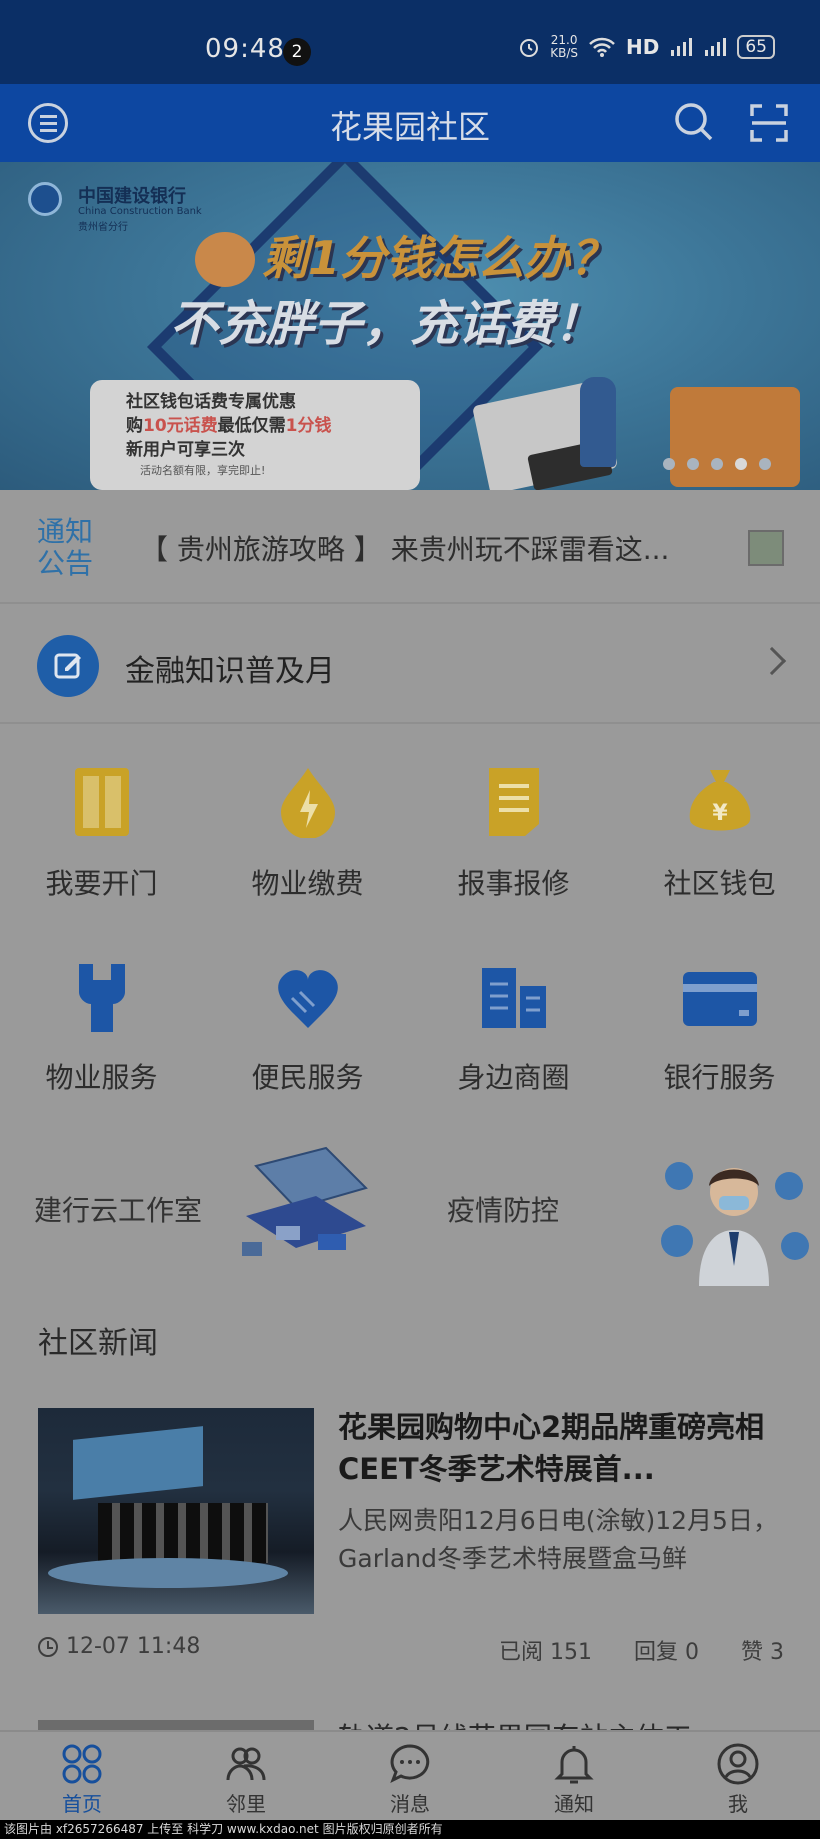 The height and width of the screenshot is (1839, 820). I want to click on status-icons: 21.0 KB/S HD 65, so click(646, 47).